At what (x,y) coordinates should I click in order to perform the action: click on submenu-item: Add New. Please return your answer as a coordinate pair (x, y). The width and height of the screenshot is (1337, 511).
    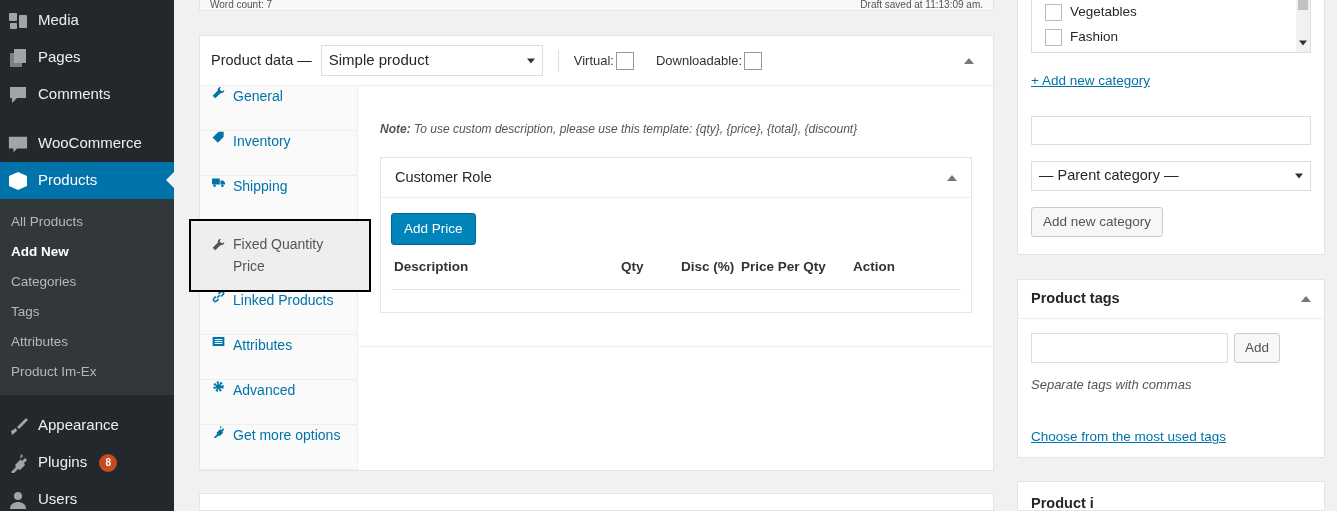
    Looking at the image, I should click on (87, 252).